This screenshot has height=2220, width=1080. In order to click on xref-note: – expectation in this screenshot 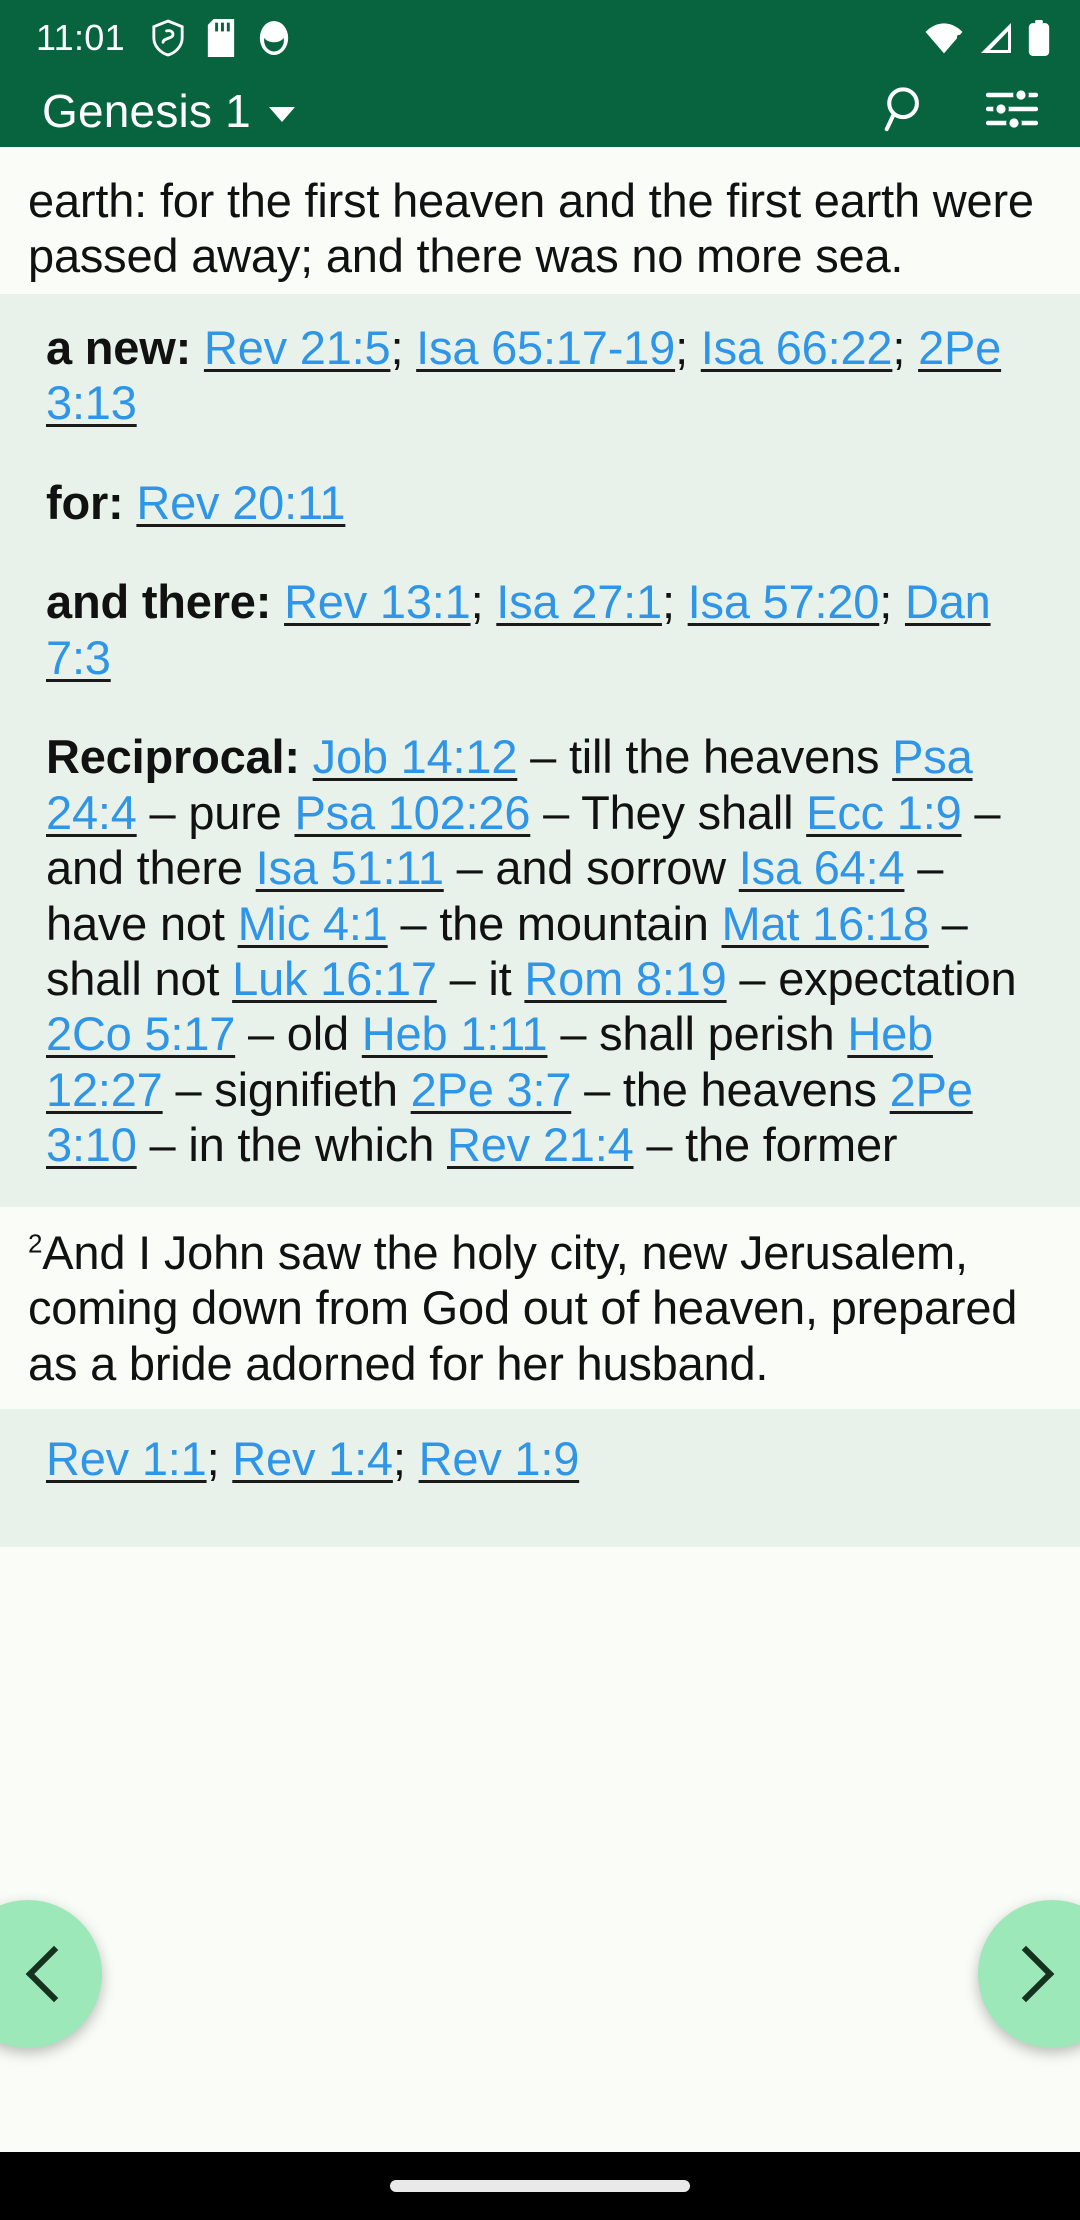, I will do `click(871, 978)`.